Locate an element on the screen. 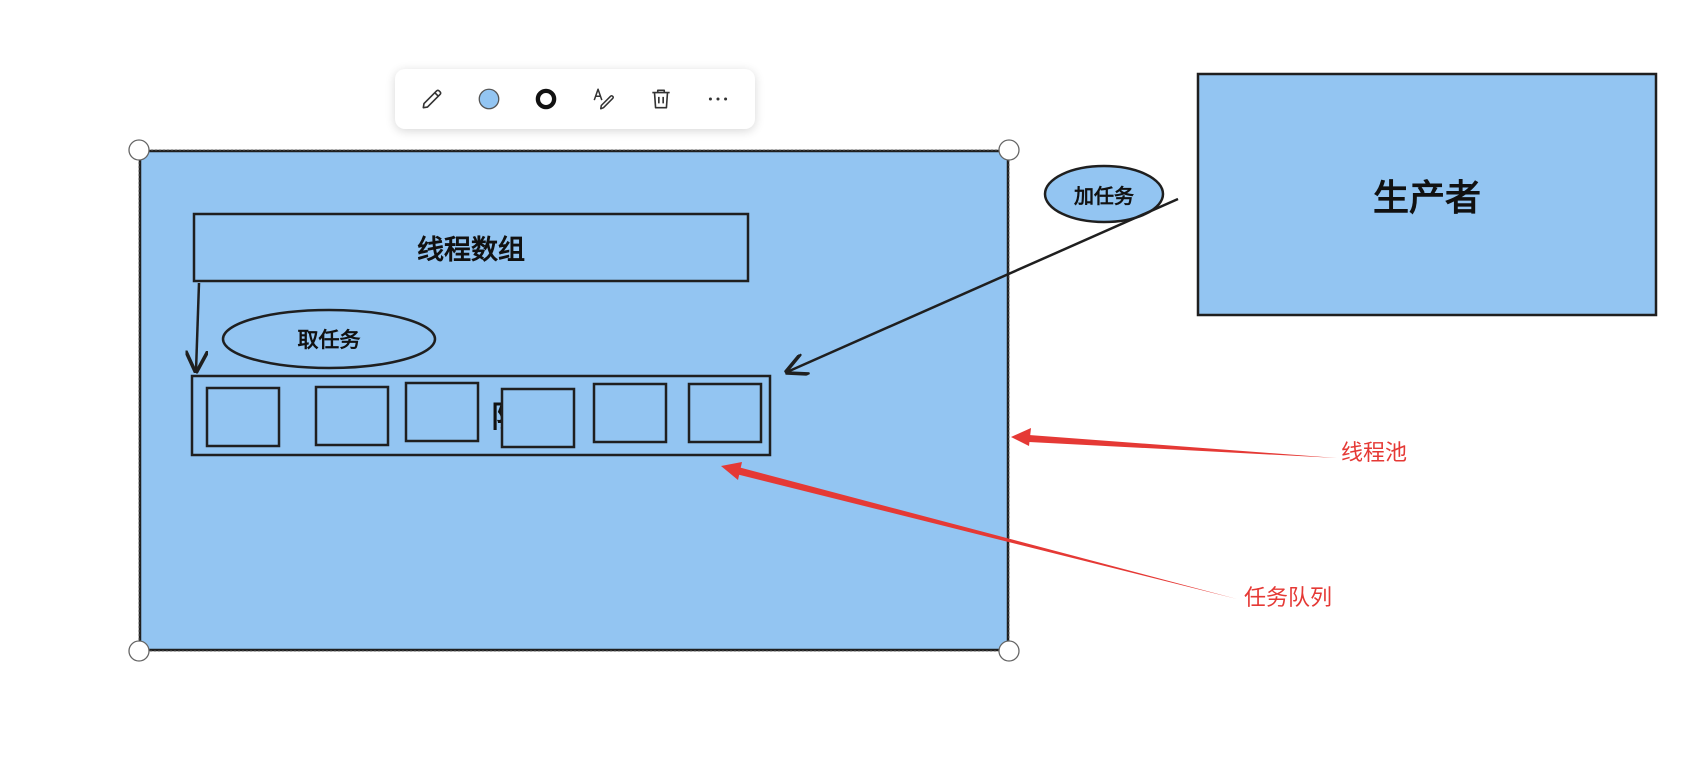 The height and width of the screenshot is (770, 1681). text-style-icon is located at coordinates (603, 99).